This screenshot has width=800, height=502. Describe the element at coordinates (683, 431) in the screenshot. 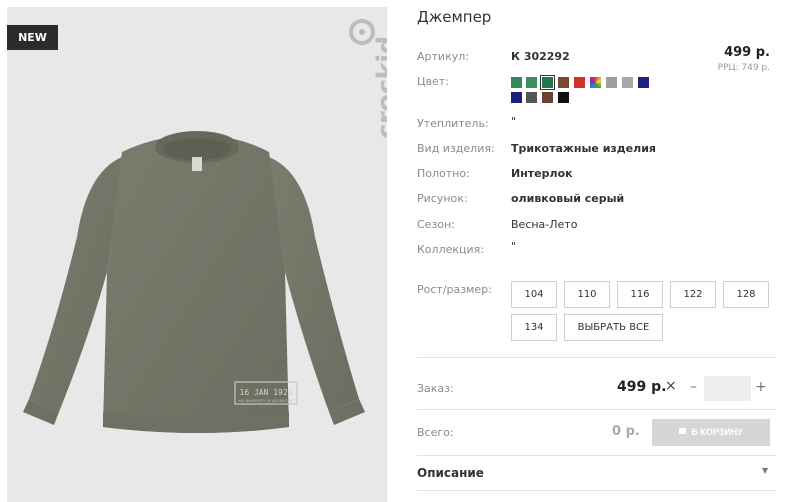

I see `cart-lock-icon` at that location.